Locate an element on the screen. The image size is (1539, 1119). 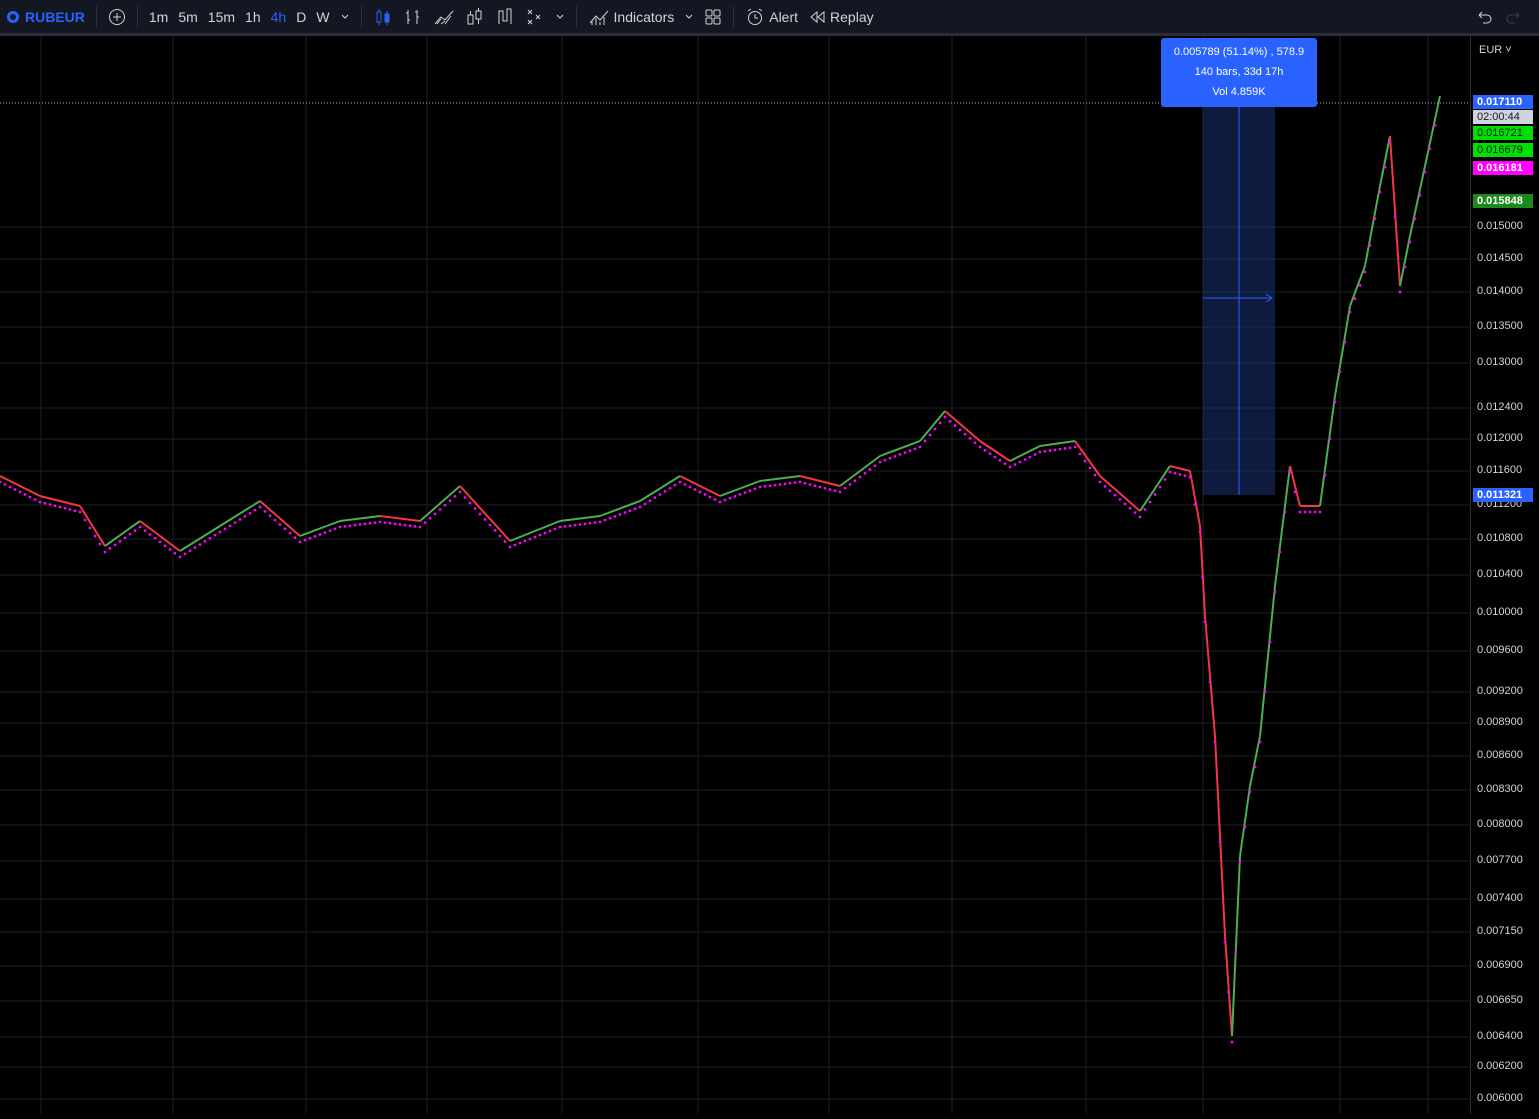
candles-style-button is located at coordinates (383, 16).